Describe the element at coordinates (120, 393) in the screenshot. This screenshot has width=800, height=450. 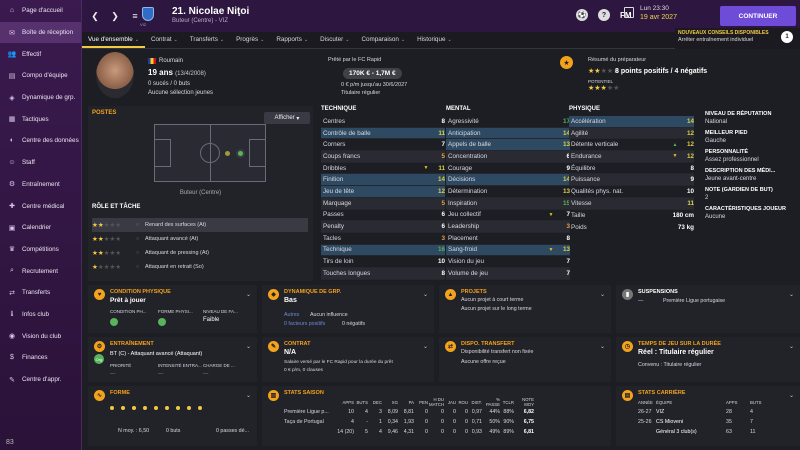
I see `form-title: FORME` at that location.